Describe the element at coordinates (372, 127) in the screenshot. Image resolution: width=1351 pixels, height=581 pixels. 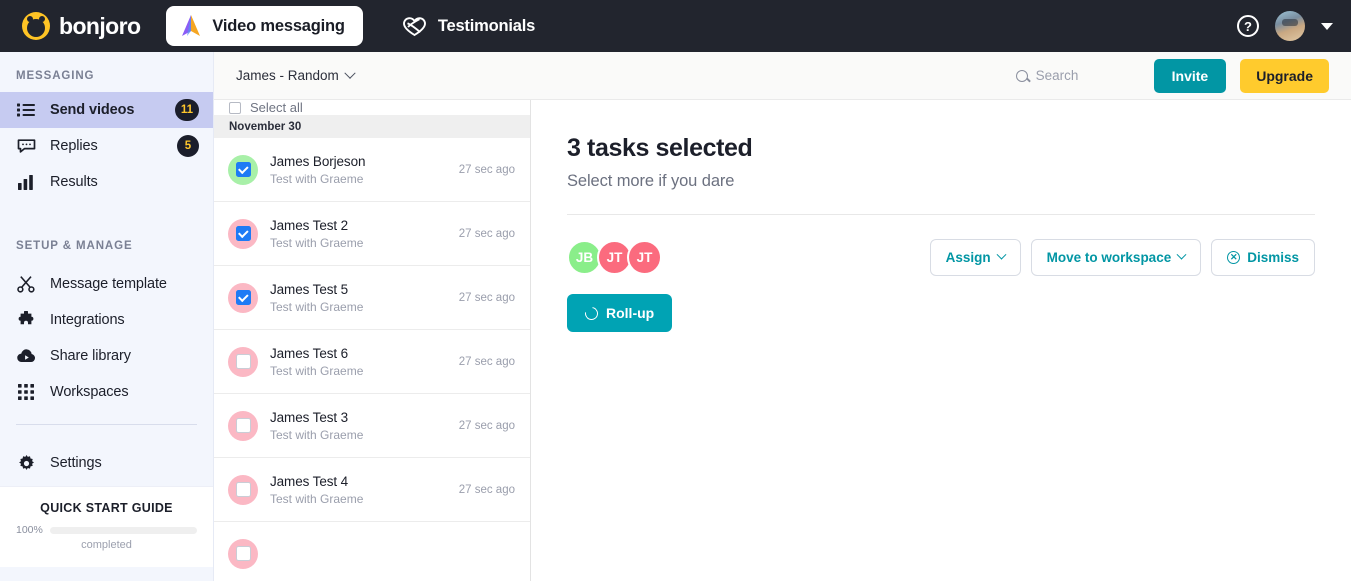
I see `date-group-header: November 30` at that location.